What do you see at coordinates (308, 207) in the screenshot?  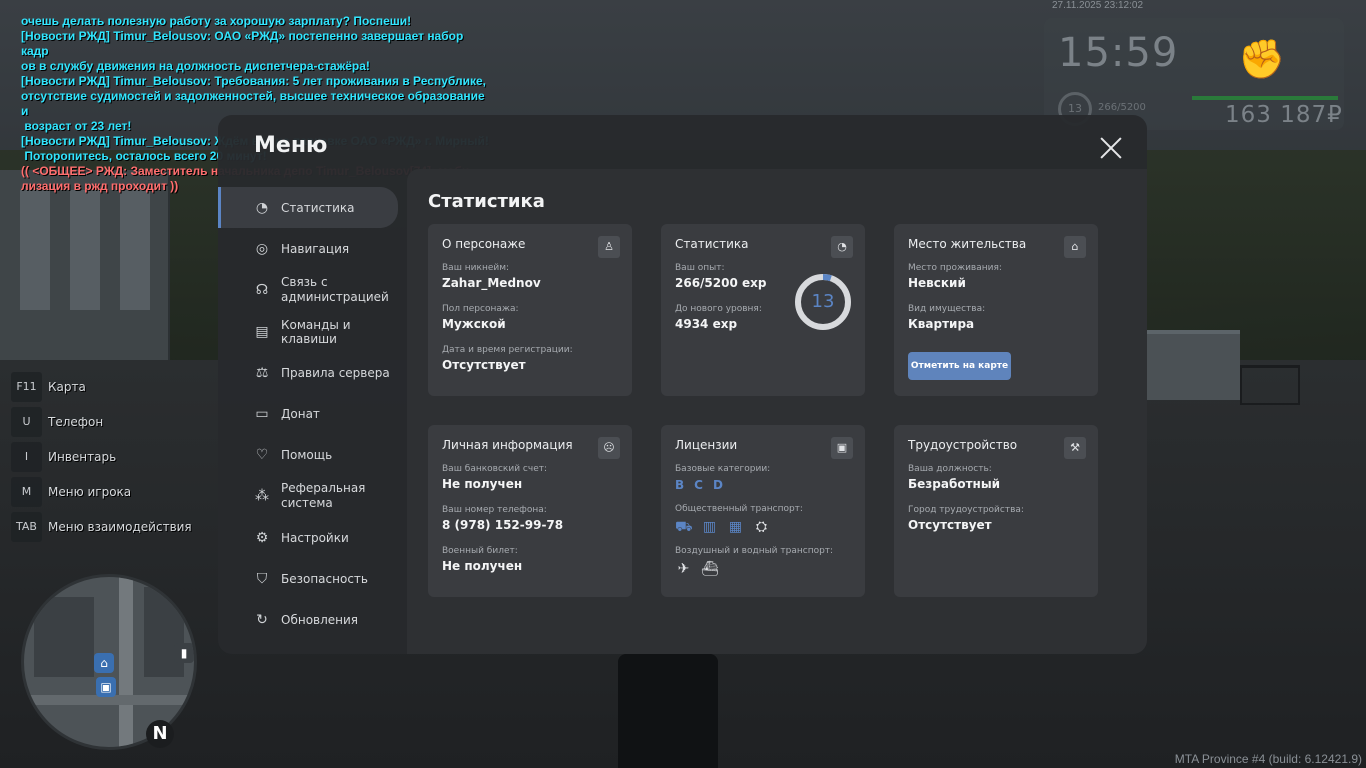 I see `sidebar-item-statistics: ◔ Статистика` at bounding box center [308, 207].